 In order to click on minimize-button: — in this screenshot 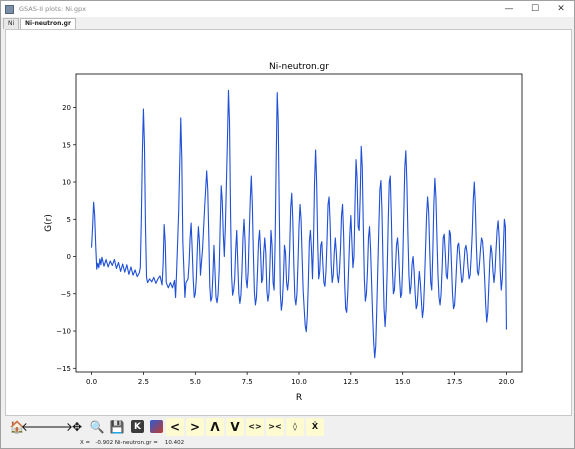, I will do `click(509, 9)`.